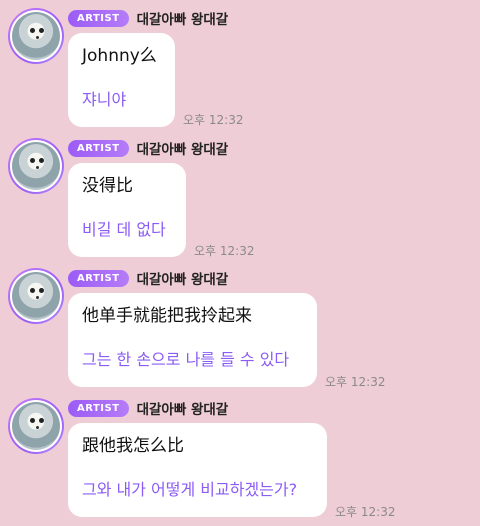 The height and width of the screenshot is (526, 480). What do you see at coordinates (119, 56) in the screenshot?
I see `original-text: Johnny么` at bounding box center [119, 56].